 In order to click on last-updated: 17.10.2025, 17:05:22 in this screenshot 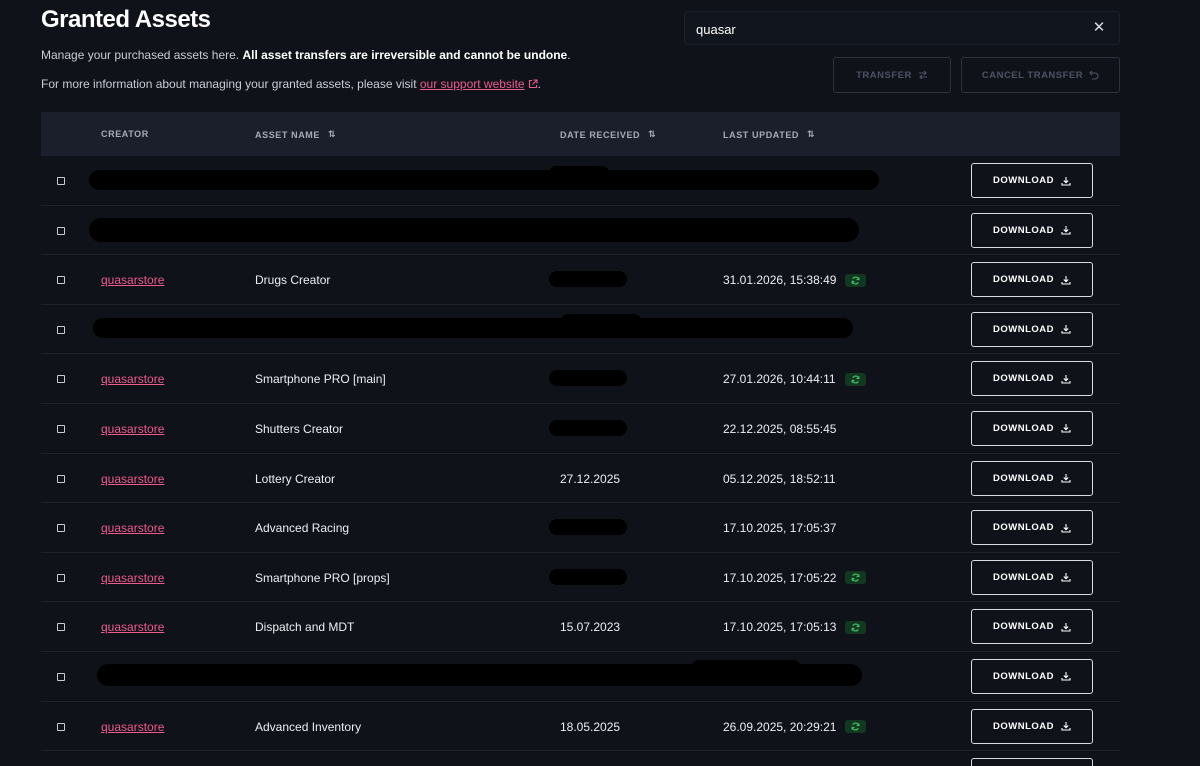, I will do `click(795, 577)`.